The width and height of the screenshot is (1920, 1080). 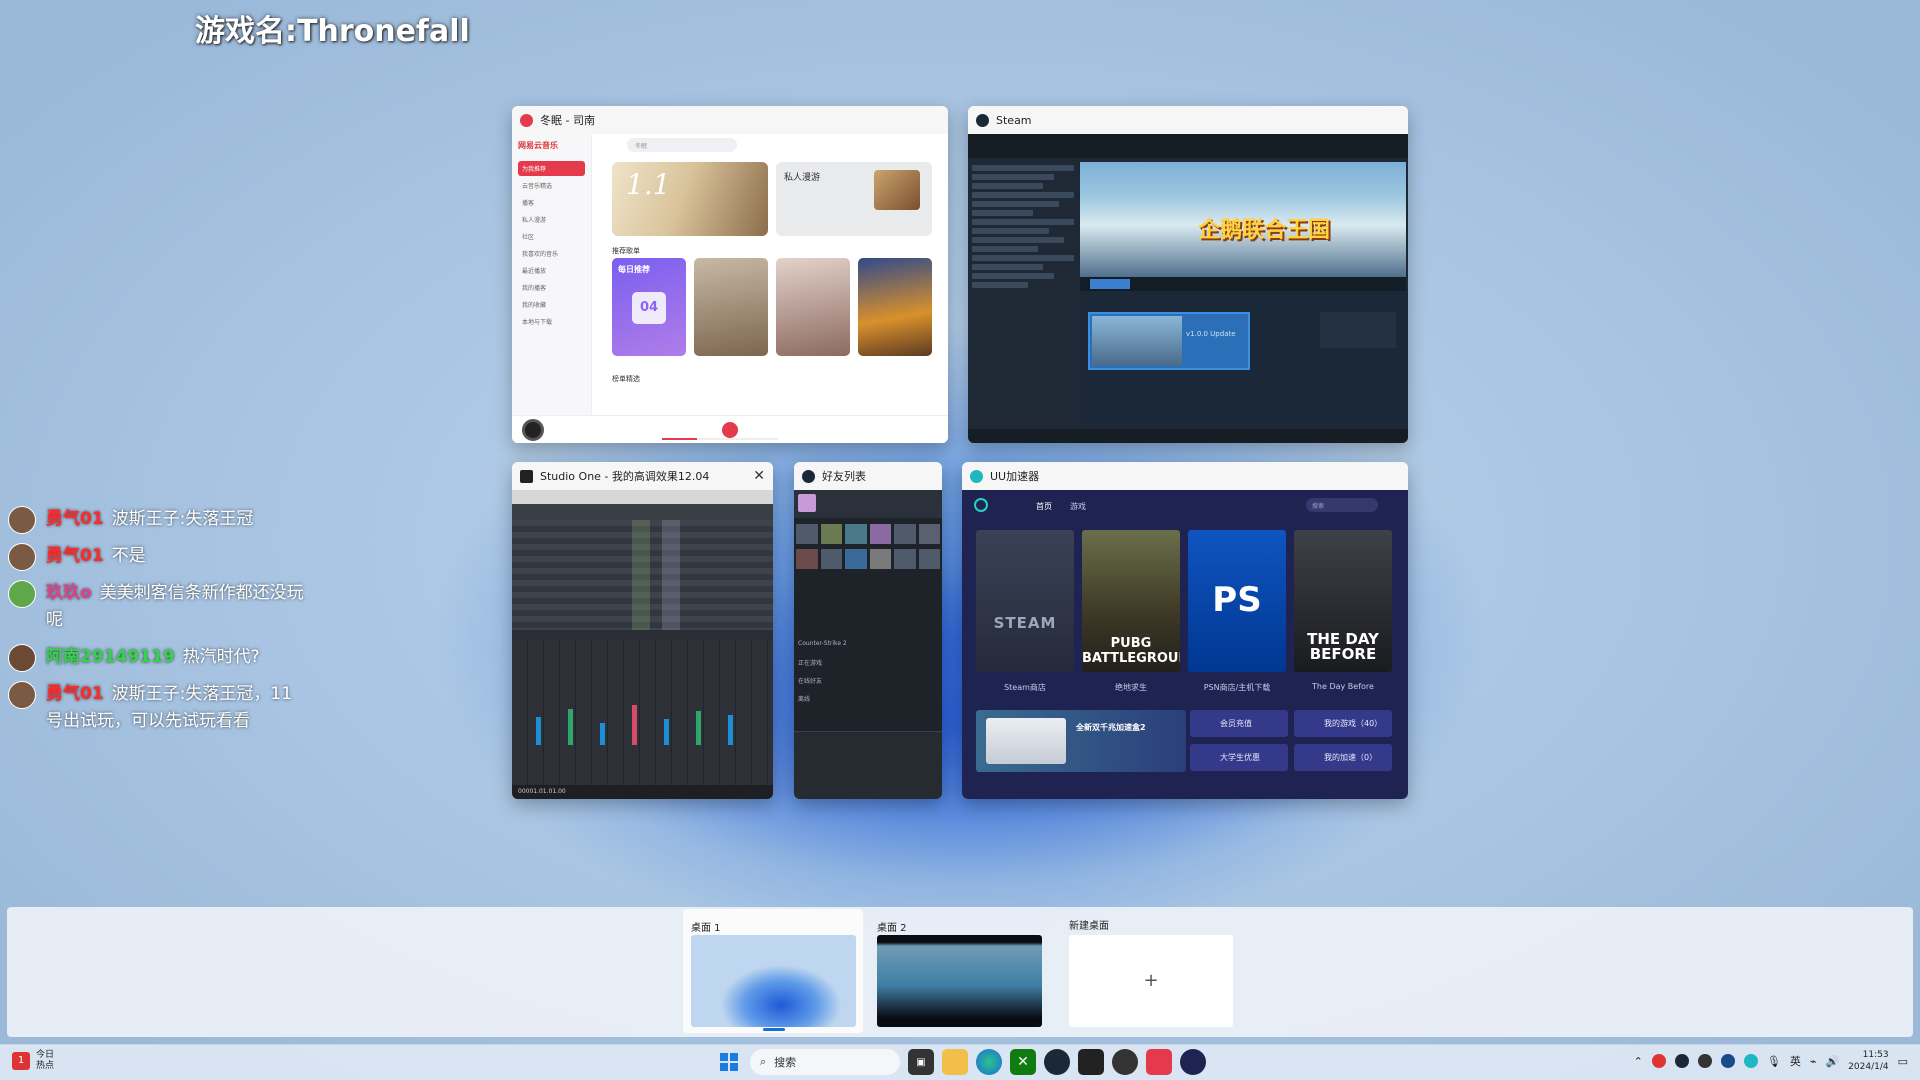 I want to click on studio-one-icon, so click(x=1091, y=1062).